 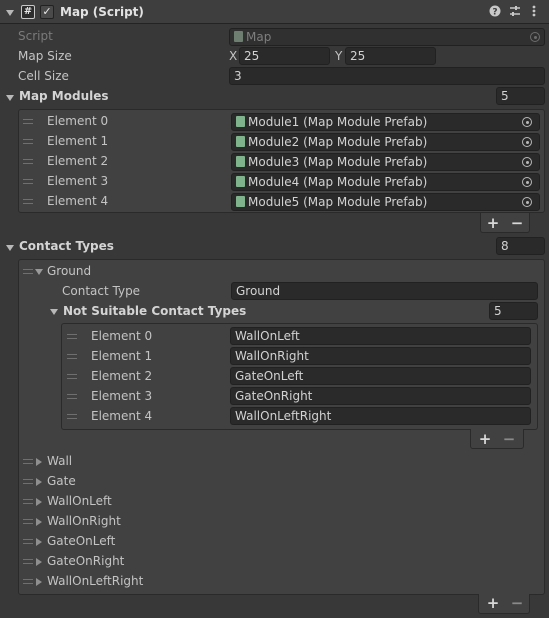 What do you see at coordinates (84, 521) in the screenshot?
I see `contact-type-element-label: WallOnRight` at bounding box center [84, 521].